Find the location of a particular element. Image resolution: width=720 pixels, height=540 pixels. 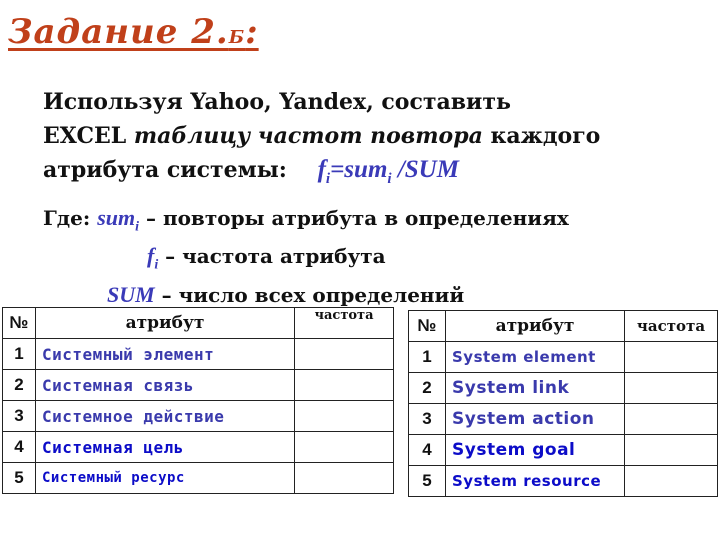

where-label: Где: is located at coordinates (70, 218).